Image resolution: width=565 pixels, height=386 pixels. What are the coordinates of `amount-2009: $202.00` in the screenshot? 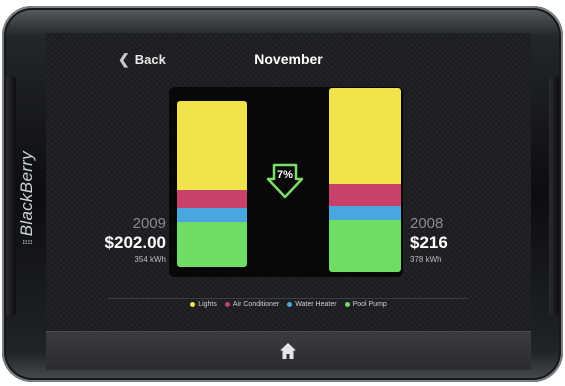 It's located at (135, 242).